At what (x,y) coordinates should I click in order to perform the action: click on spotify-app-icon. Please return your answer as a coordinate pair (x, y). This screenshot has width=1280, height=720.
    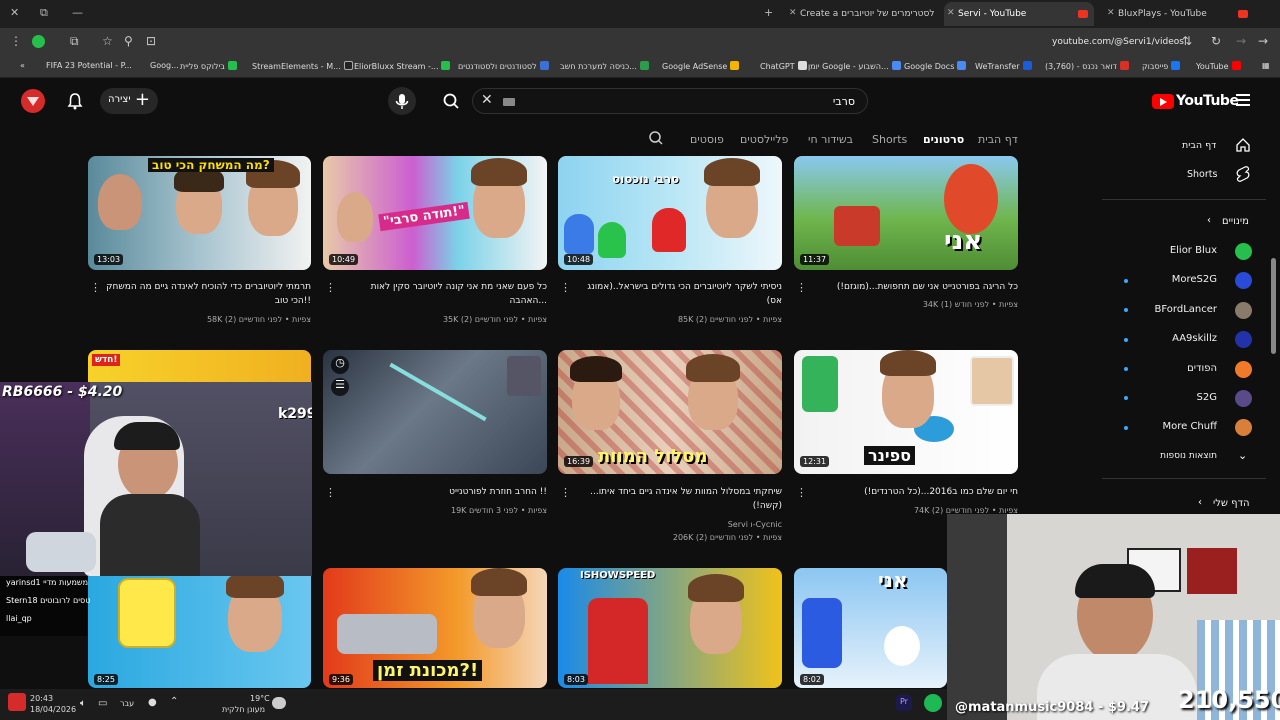
    Looking at the image, I should click on (933, 703).